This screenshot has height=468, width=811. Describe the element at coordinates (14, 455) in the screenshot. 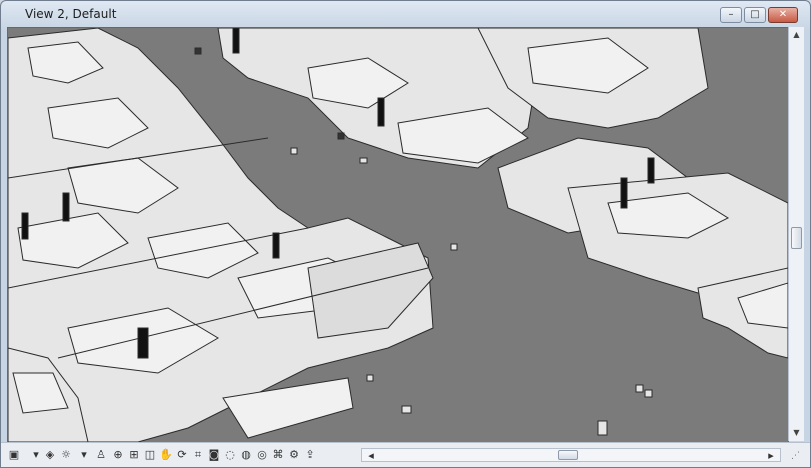

I see `view-cube-icon: ▣` at that location.